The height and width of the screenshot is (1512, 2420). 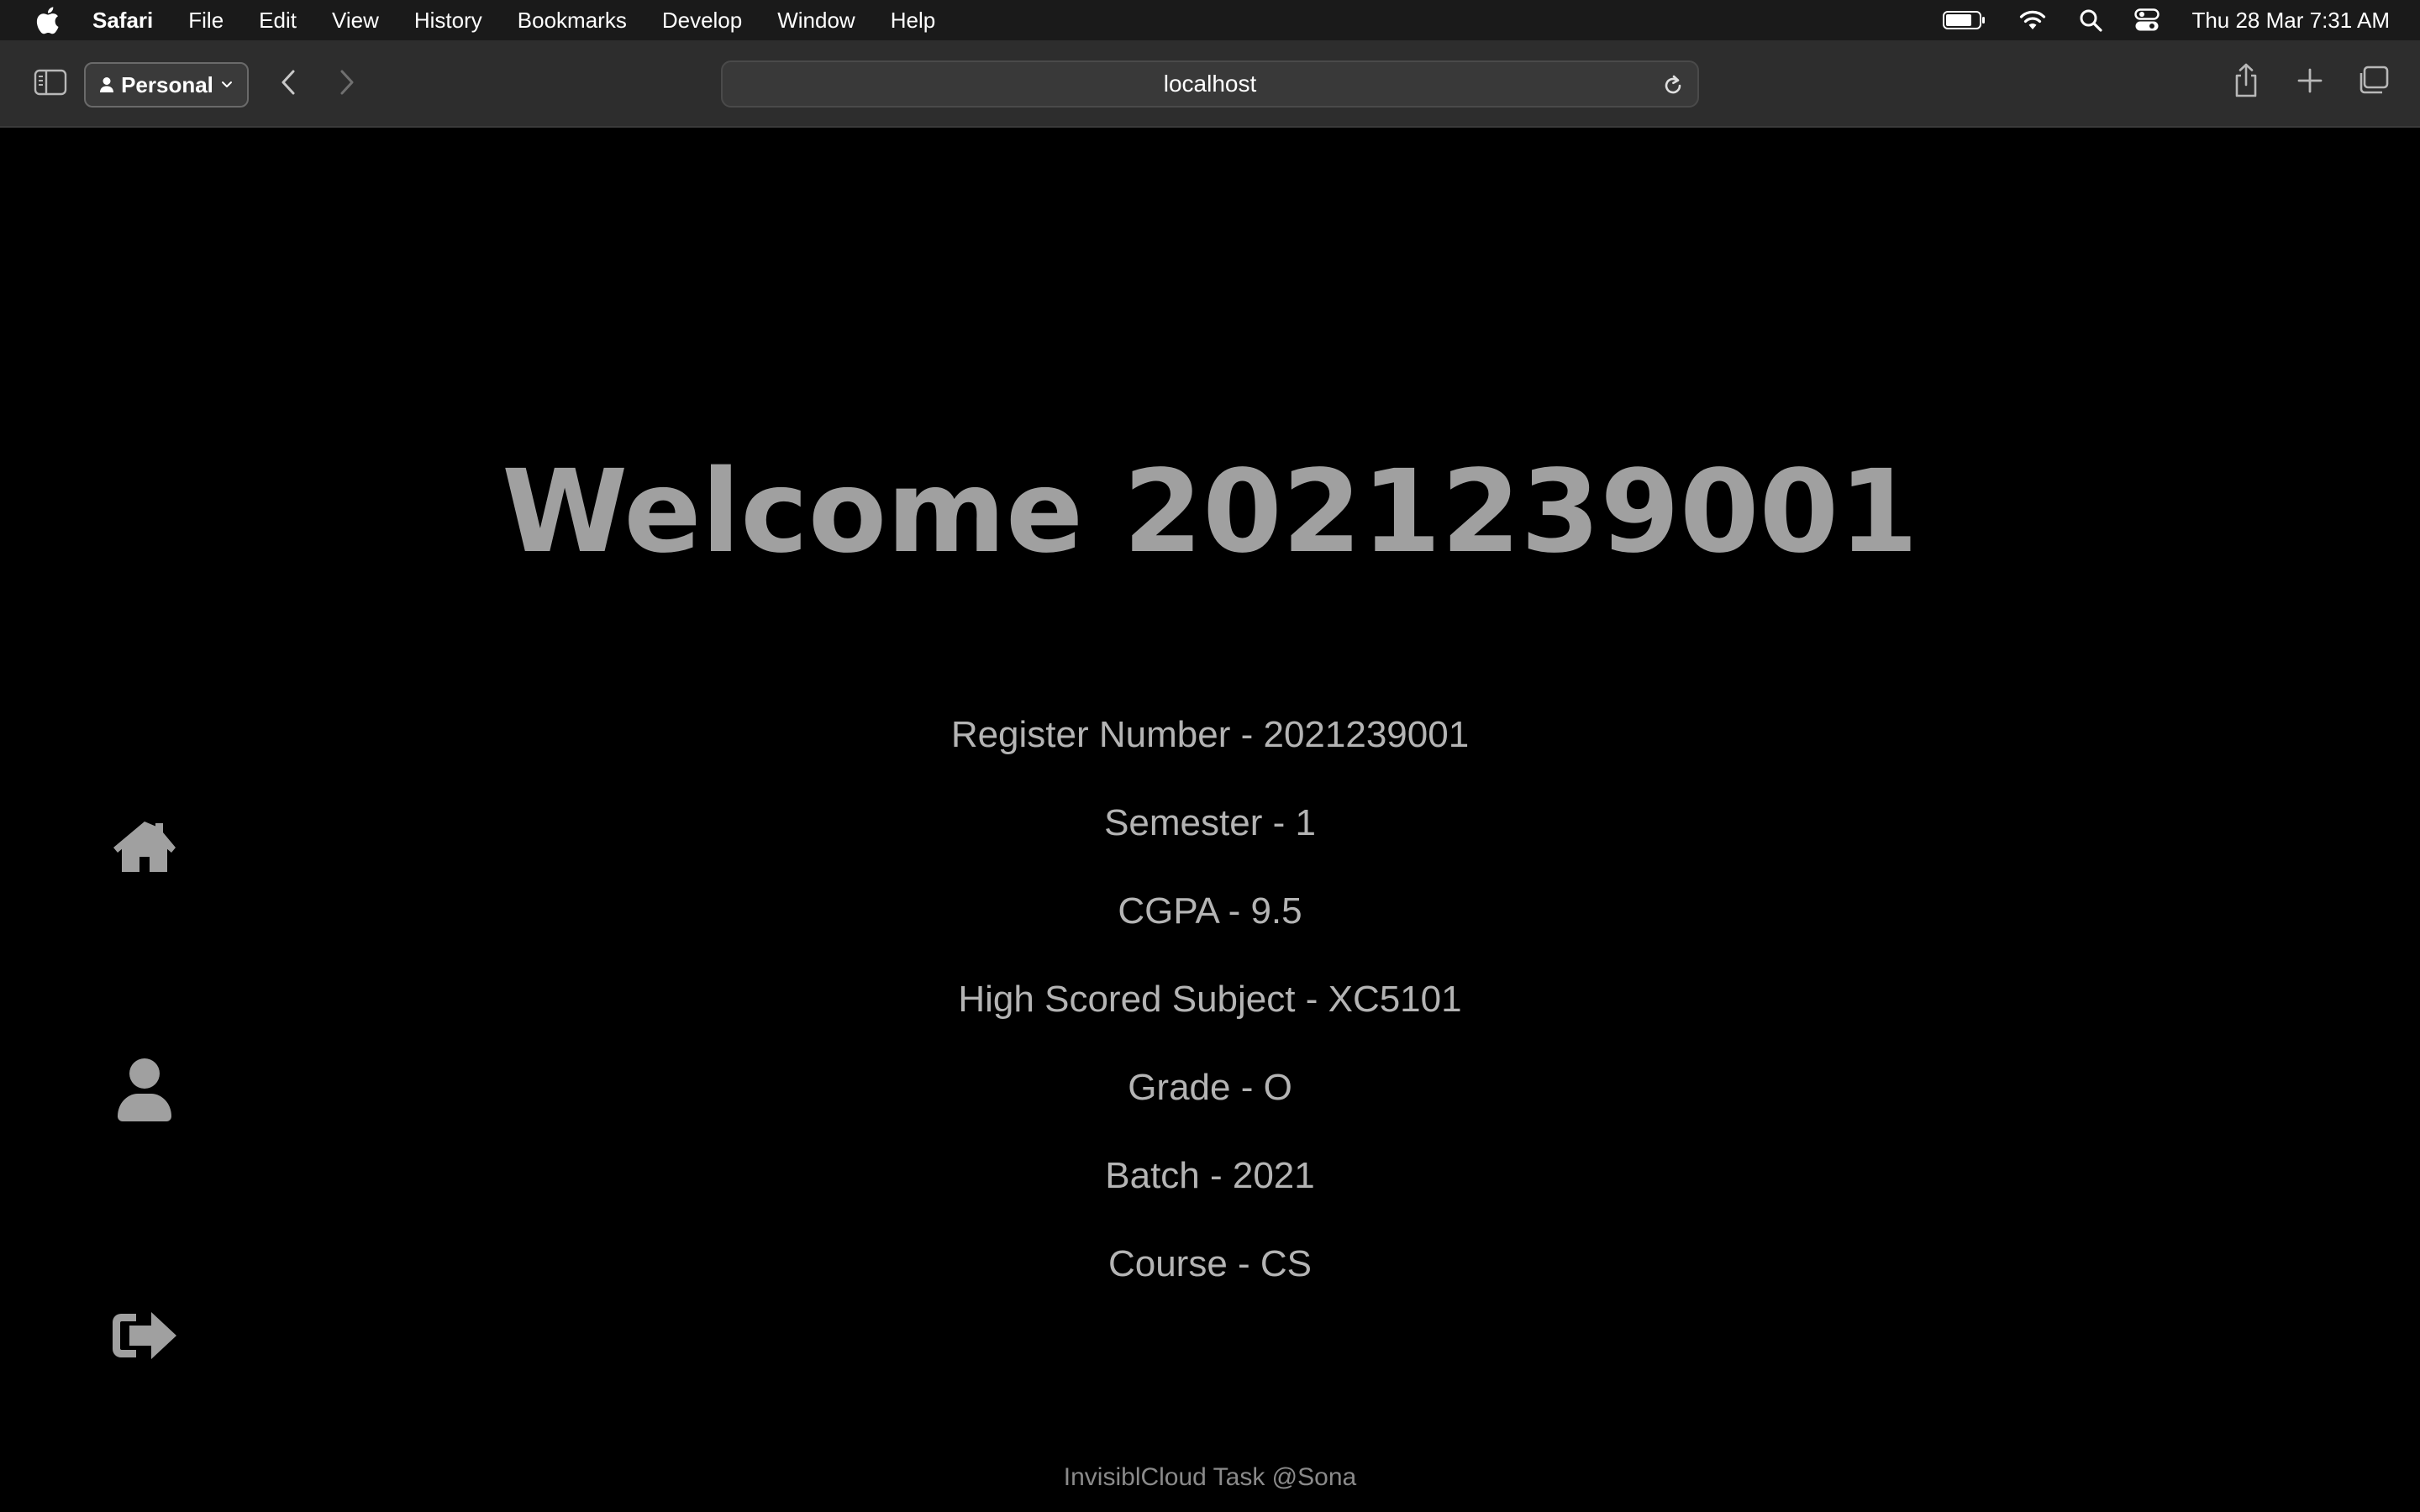 I want to click on share-button, so click(x=2246, y=79).